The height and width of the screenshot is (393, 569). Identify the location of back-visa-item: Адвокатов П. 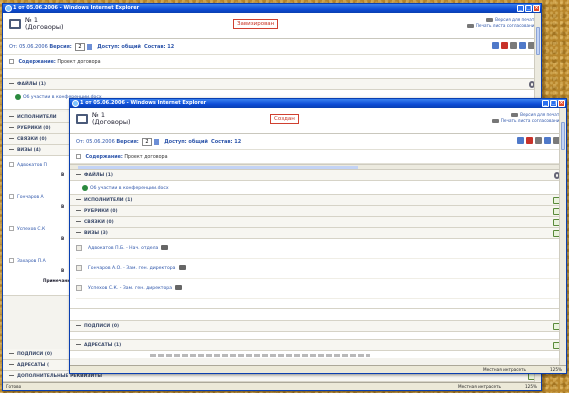
(28, 165).